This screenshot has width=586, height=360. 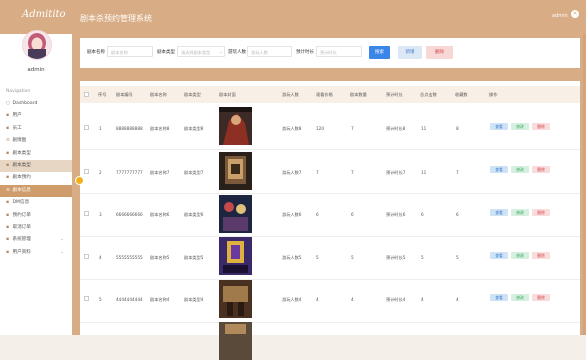 I want to click on sidebar-item-label: DM信息, so click(x=21, y=203).